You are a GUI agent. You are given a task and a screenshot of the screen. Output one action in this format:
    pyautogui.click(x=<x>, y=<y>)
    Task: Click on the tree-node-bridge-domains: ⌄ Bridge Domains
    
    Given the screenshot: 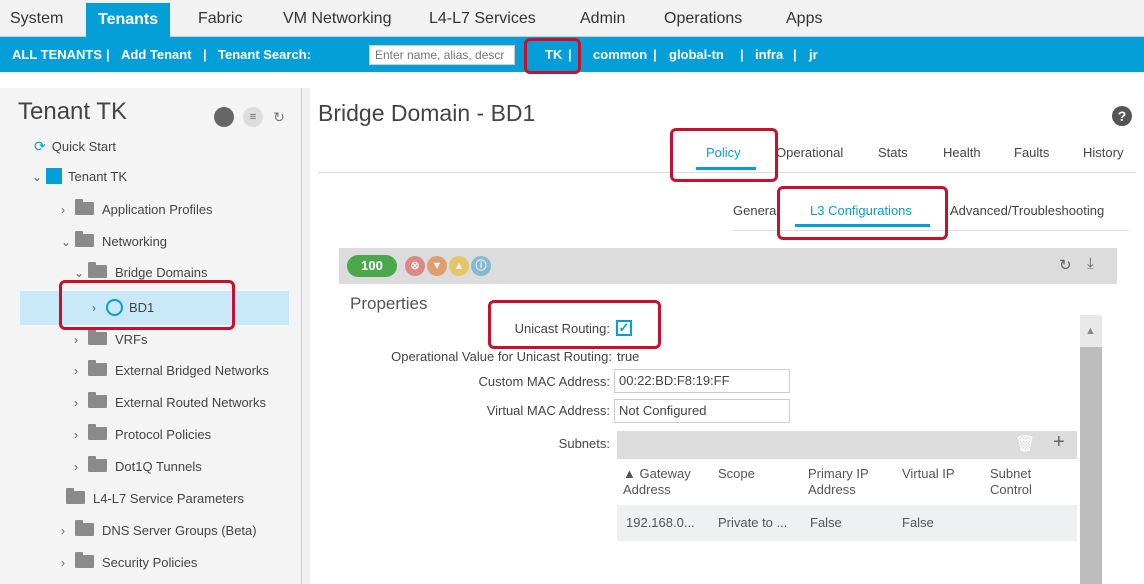 What is the action you would take?
    pyautogui.click(x=141, y=273)
    